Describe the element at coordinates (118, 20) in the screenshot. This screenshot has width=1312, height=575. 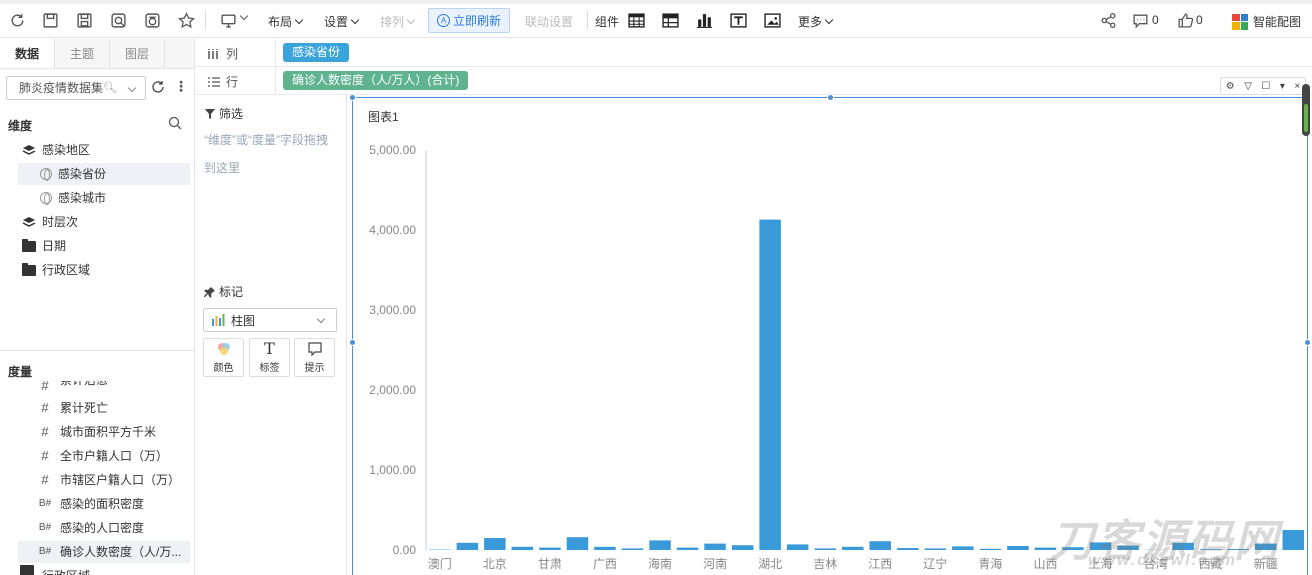
I see `preview-icon` at that location.